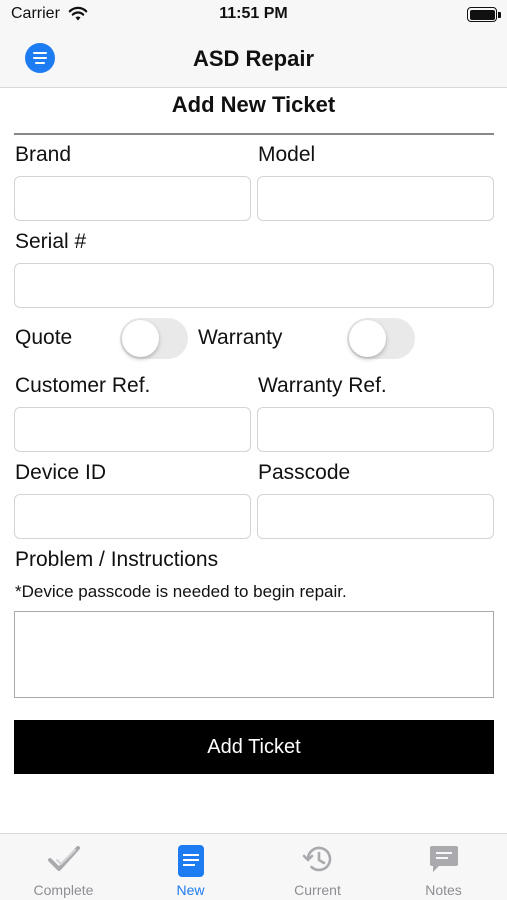 This screenshot has height=900, width=507. I want to click on tab-current-label: Current, so click(317, 890).